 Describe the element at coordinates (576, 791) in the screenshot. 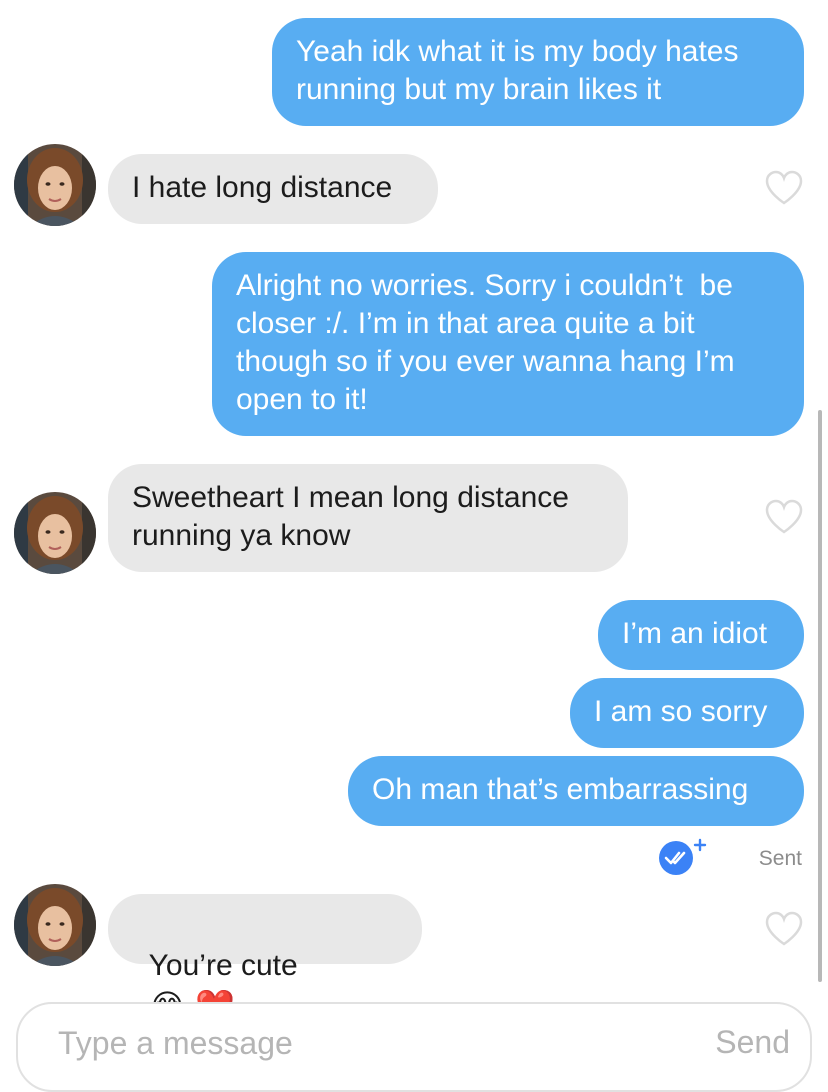

I see `message-outgoing: Oh man that’s embarrassing` at that location.